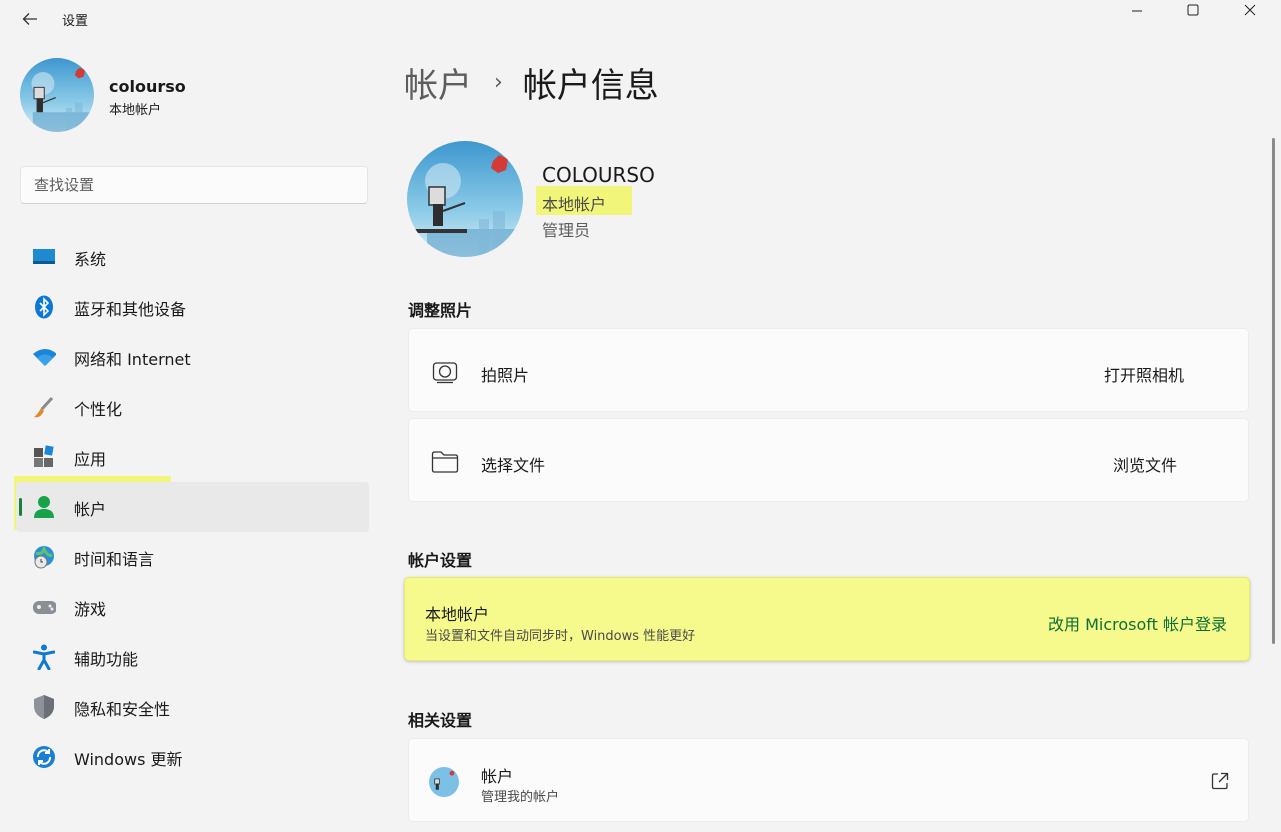 The height and width of the screenshot is (832, 1281). What do you see at coordinates (44, 757) in the screenshot?
I see `update-icon` at bounding box center [44, 757].